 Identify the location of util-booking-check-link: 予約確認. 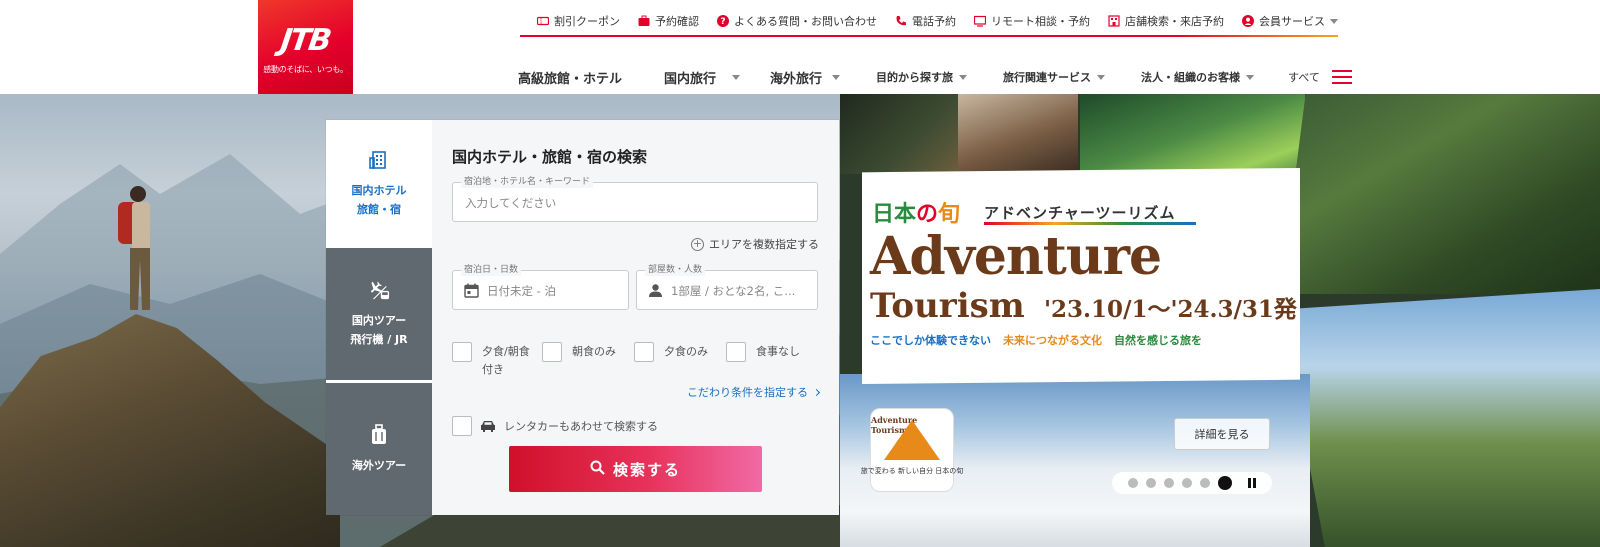
(668, 21).